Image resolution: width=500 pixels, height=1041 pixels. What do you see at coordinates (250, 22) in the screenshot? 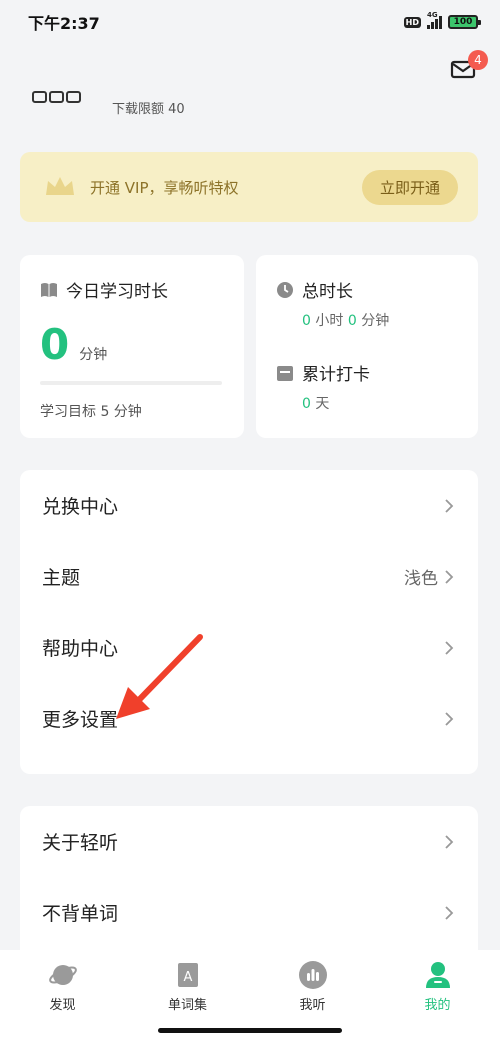
I see `status-bar: 下午2:37 HD 4G 100` at bounding box center [250, 22].